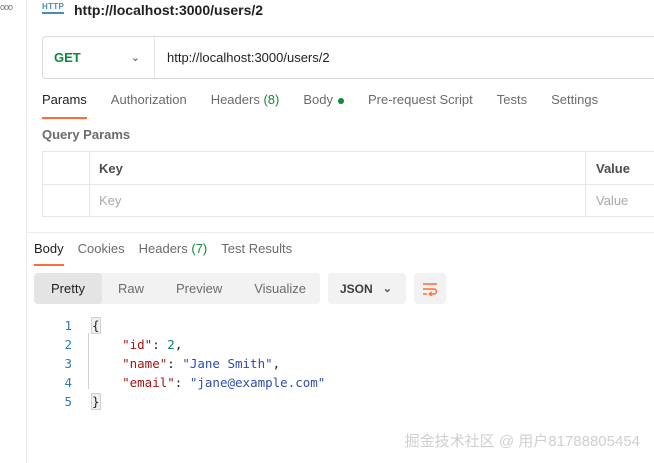  Describe the element at coordinates (6, 7) in the screenshot. I see `more-options-icon: ooo` at that location.